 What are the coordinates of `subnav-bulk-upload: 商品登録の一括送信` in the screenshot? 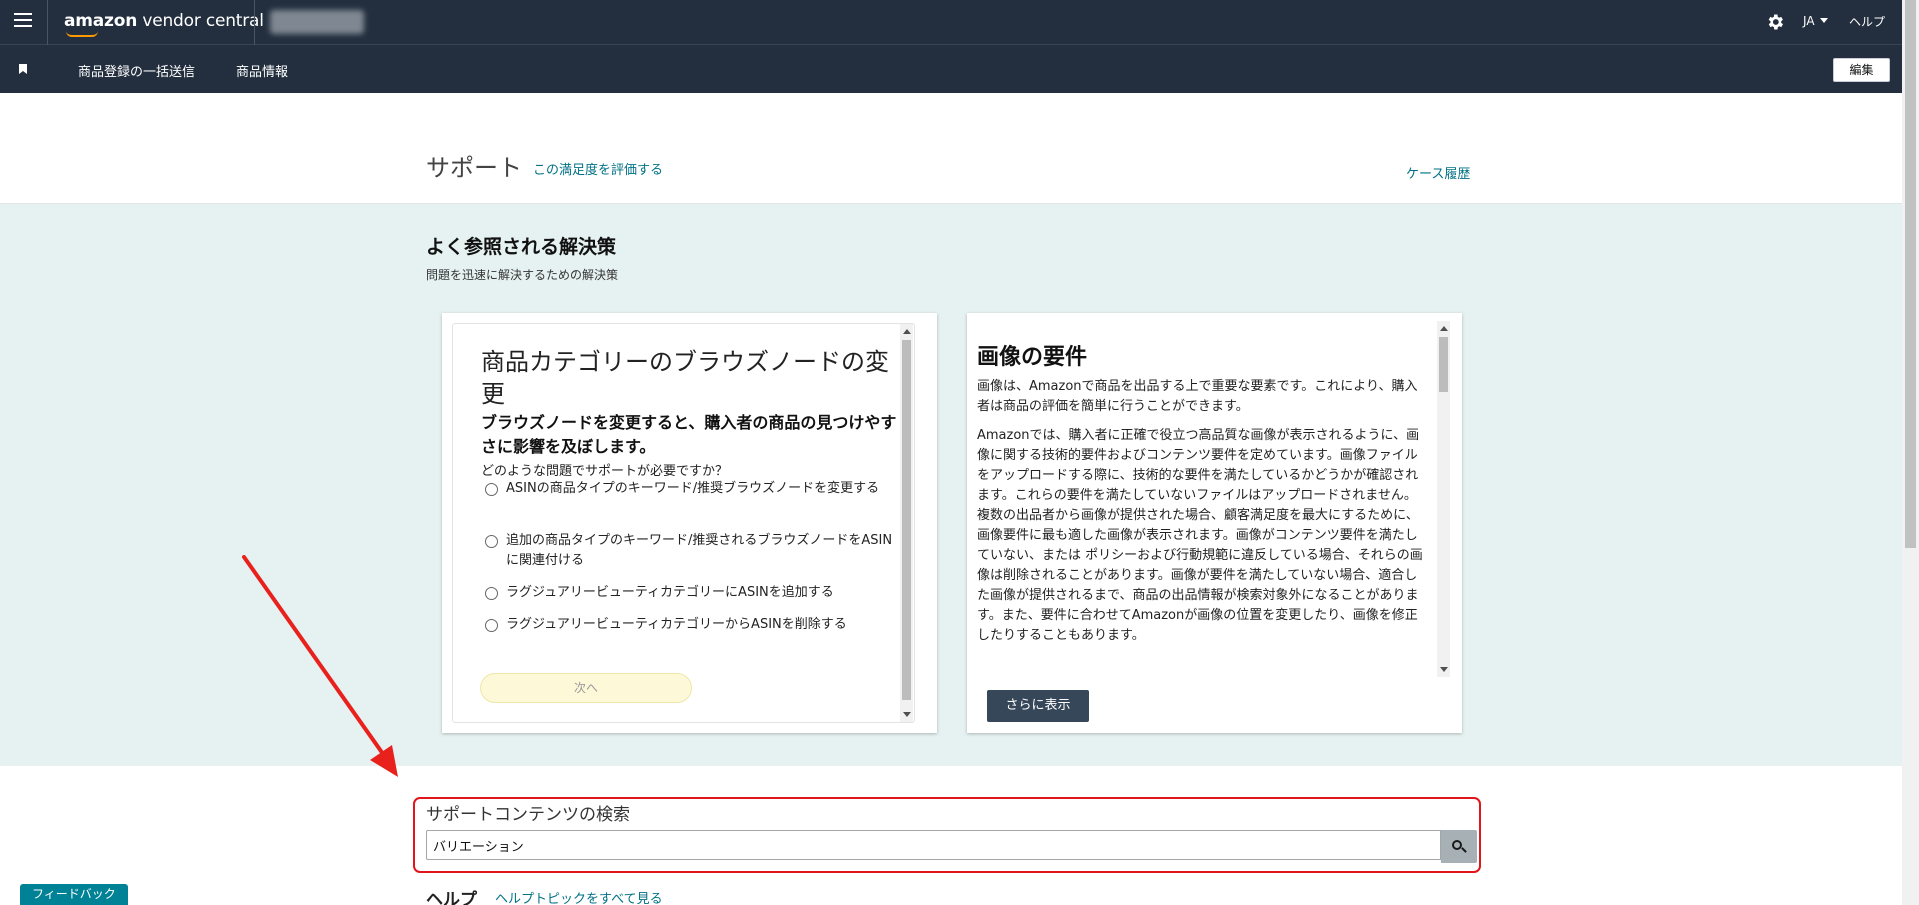 It's located at (136, 70).